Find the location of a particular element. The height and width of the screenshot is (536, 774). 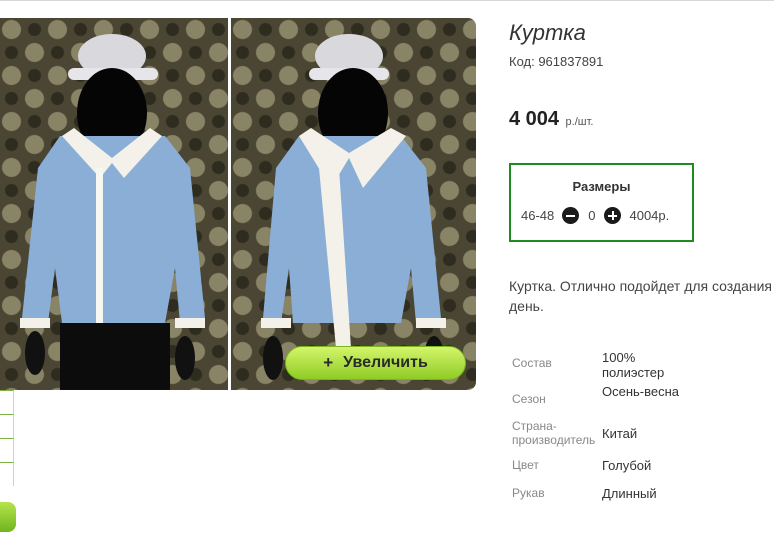

attribute-key: Сезон is located at coordinates (529, 399).